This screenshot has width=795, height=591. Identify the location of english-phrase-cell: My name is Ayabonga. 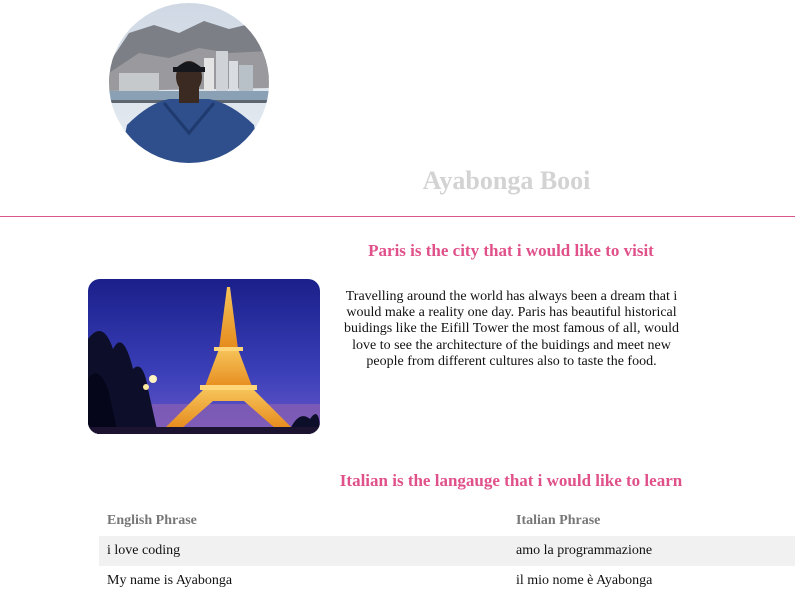
(170, 580).